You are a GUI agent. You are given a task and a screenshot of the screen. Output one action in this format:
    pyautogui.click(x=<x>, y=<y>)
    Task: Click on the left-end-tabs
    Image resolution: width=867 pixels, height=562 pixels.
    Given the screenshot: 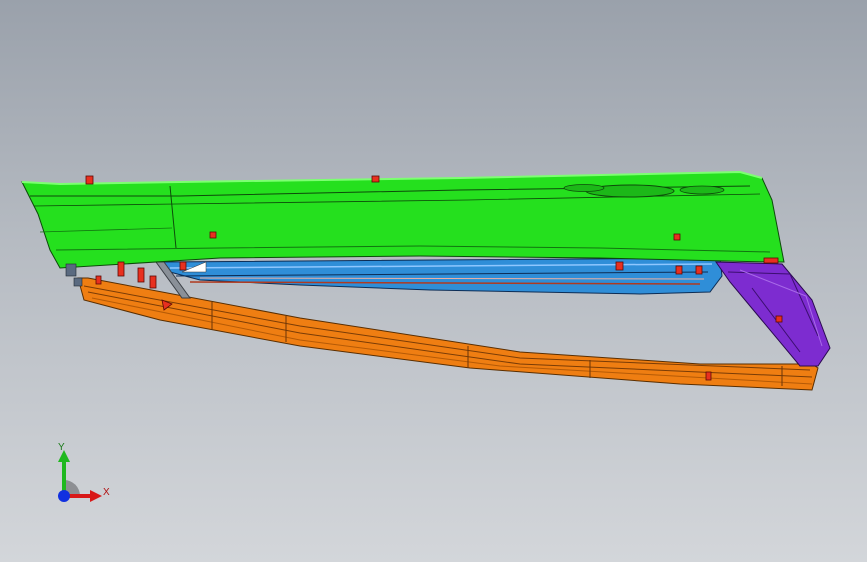 What is the action you would take?
    pyautogui.click(x=74, y=275)
    